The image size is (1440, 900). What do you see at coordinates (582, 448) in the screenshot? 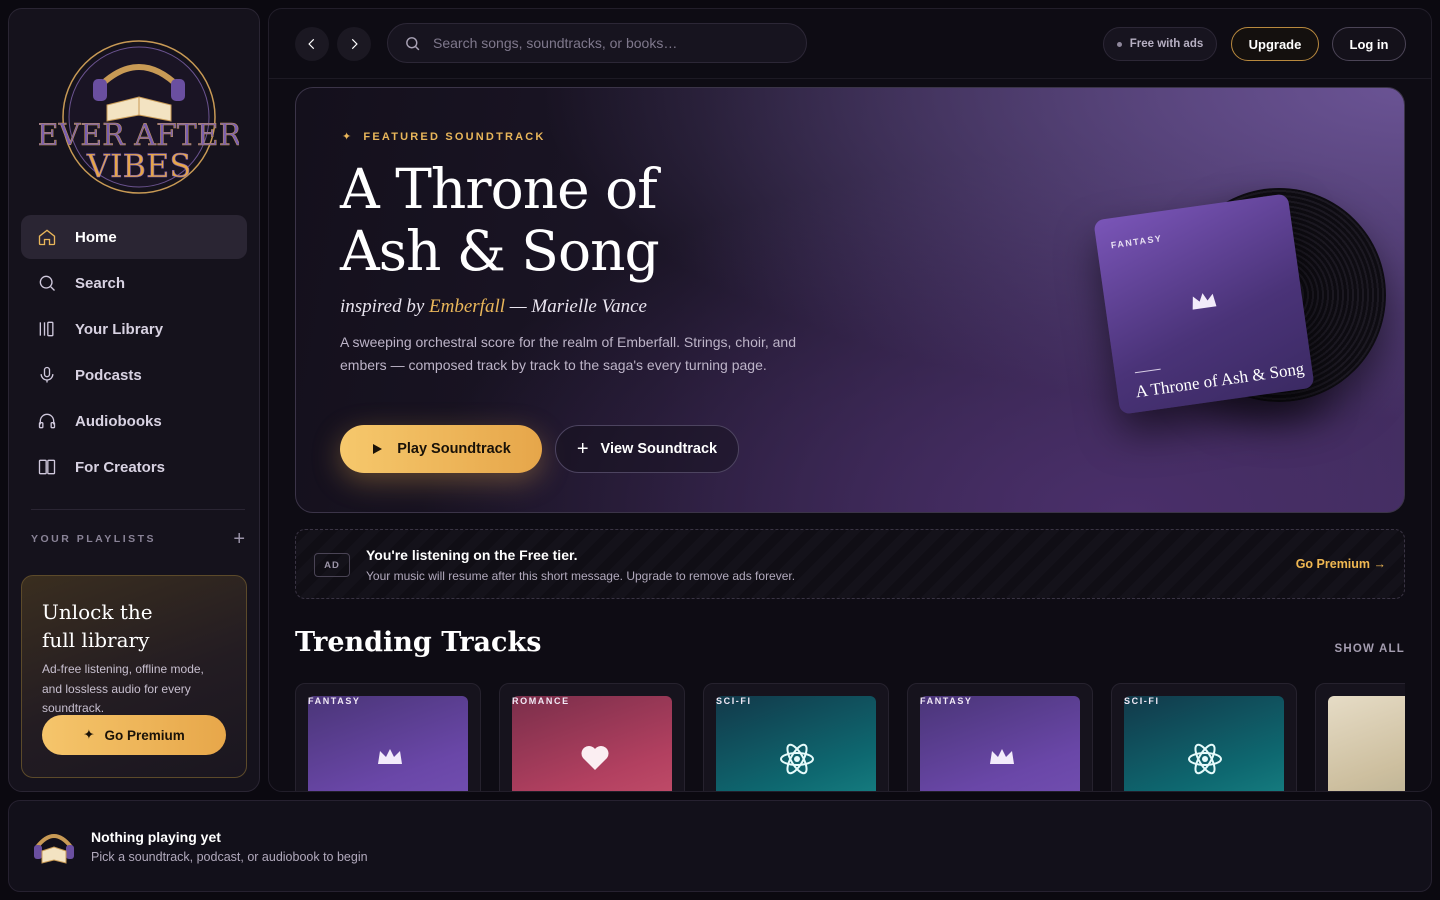
I see `plus-icon: +` at bounding box center [582, 448].